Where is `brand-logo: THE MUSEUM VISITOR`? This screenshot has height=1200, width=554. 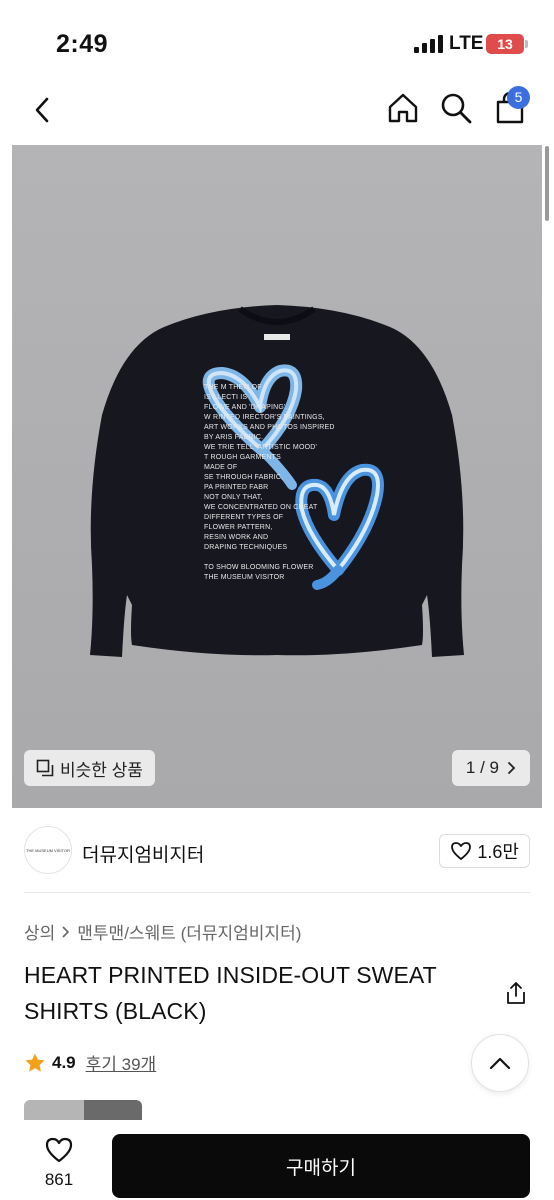
brand-logo: THE MUSEUM VISITOR is located at coordinates (48, 850).